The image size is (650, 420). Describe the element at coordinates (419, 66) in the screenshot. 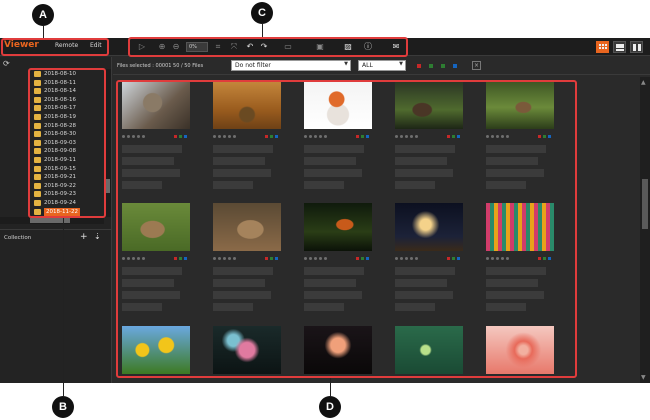

I see `label-filter-red` at that location.